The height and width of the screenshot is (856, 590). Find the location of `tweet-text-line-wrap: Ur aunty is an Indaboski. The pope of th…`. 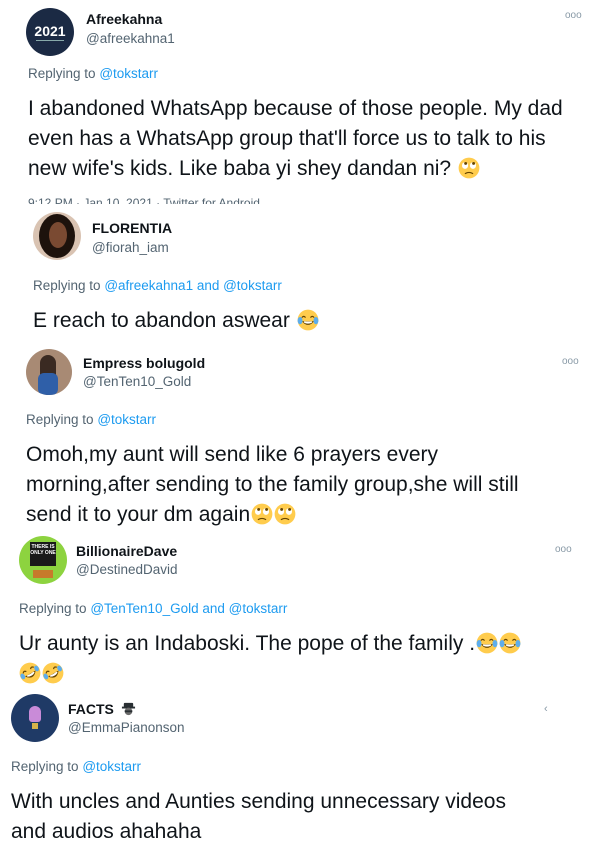

tweet-text-line-wrap: Ur aunty is an Indaboski. The pope of th… is located at coordinates (299, 644).